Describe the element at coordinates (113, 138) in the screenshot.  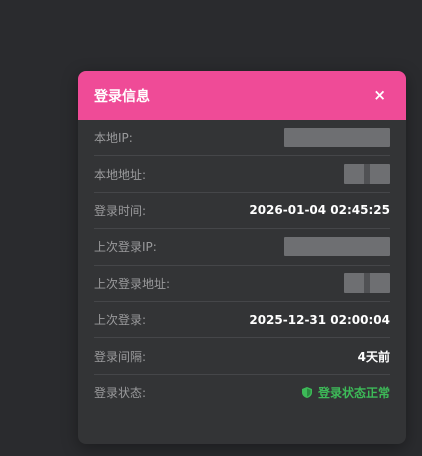
I see `local-ip-label: 本地IP:` at that location.